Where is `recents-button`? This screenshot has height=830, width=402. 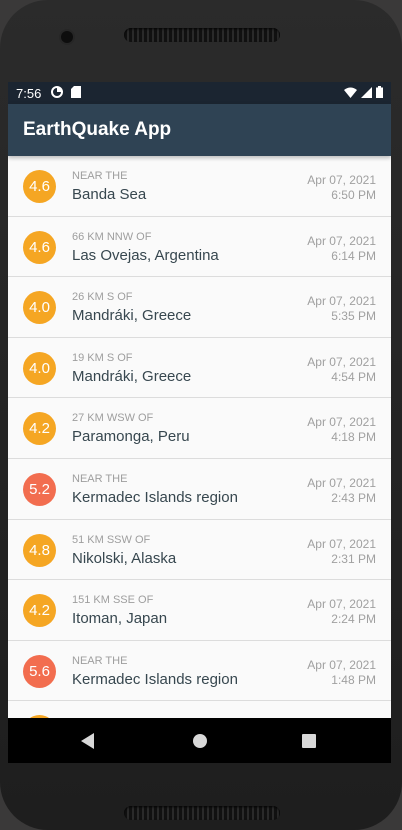
recents-button is located at coordinates (309, 740).